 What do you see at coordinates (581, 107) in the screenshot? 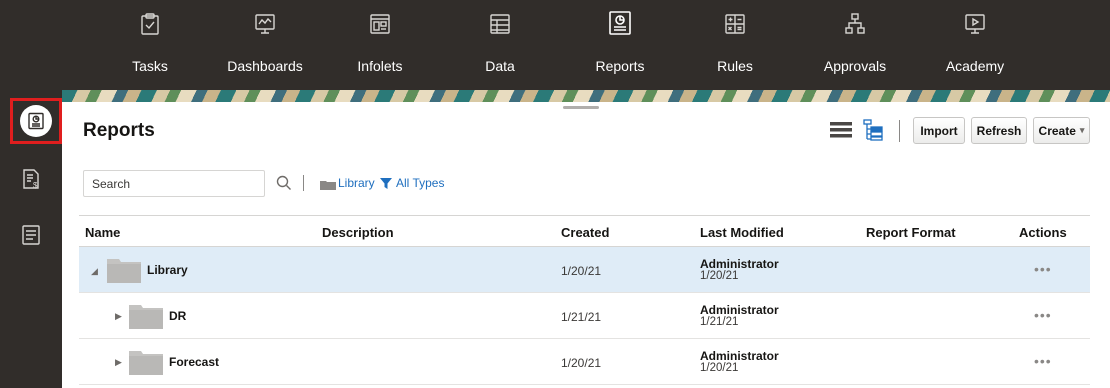
I see `drag-handle` at bounding box center [581, 107].